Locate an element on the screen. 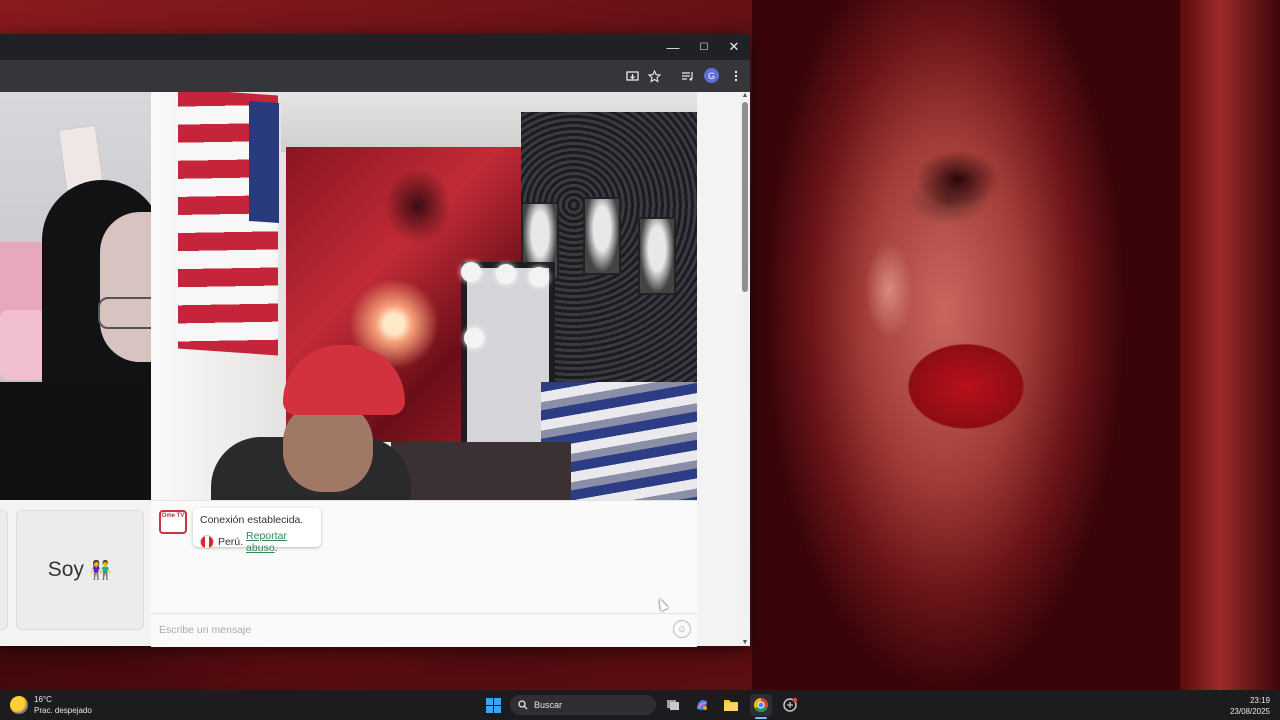 Image resolution: width=1280 pixels, height=720 pixels. scroll-thumb is located at coordinates (745, 197).